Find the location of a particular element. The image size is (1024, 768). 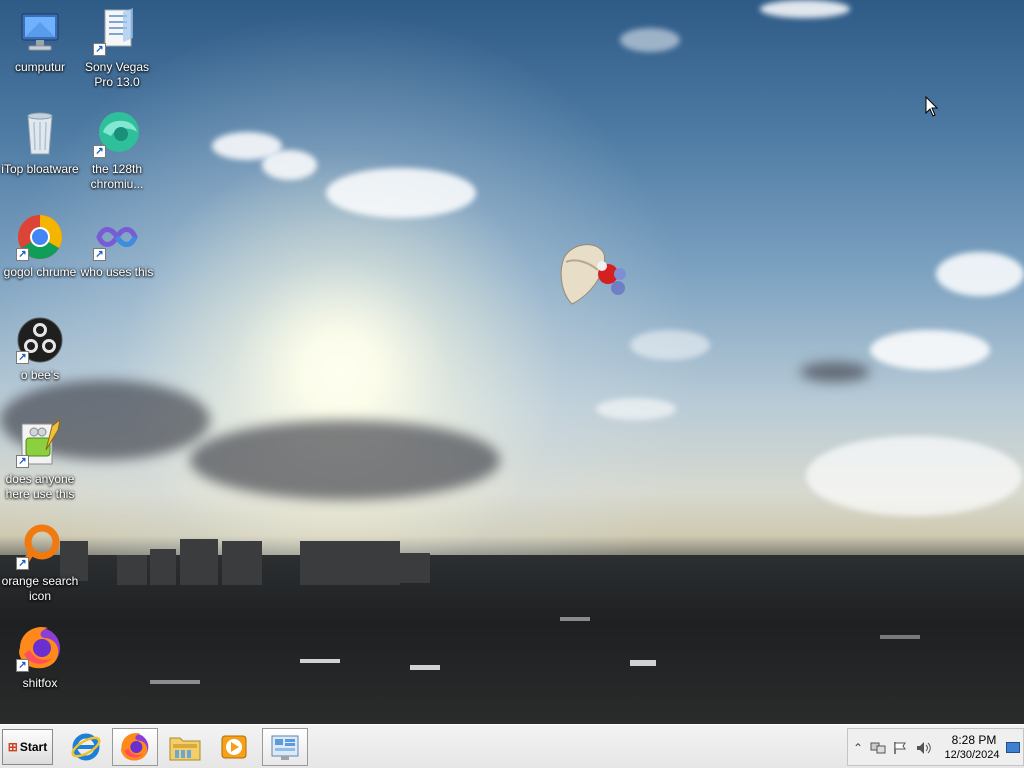

orange-search-icon: ↗ is located at coordinates (40, 546).